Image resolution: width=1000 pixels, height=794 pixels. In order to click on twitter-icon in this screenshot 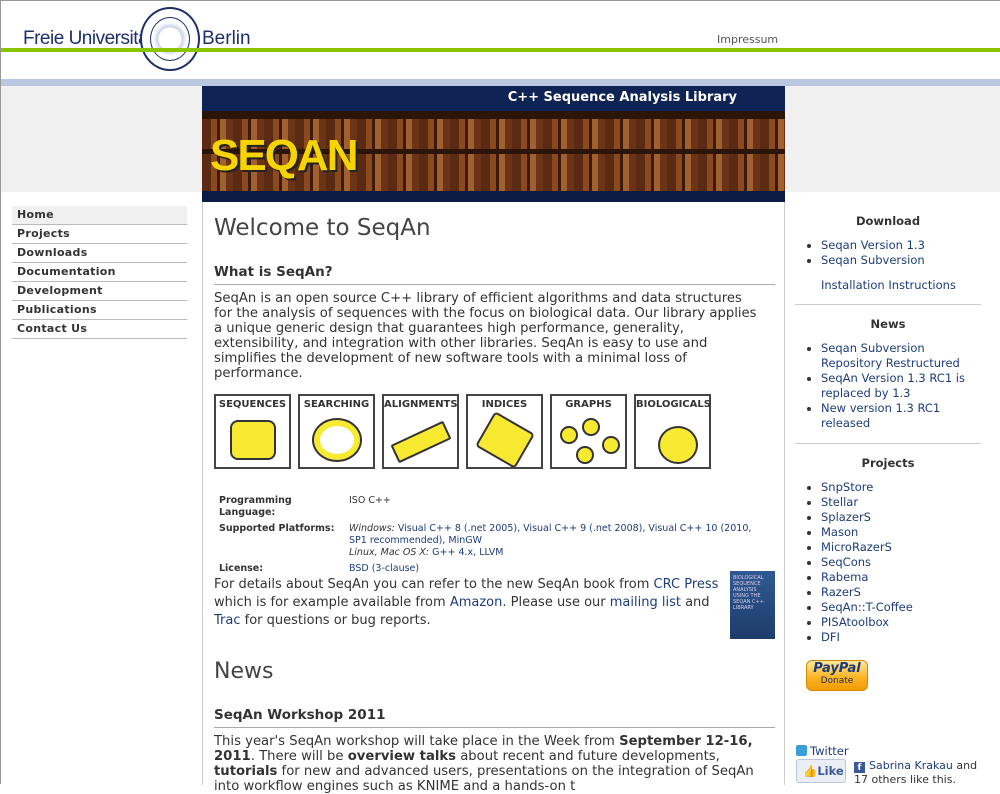, I will do `click(801, 750)`.